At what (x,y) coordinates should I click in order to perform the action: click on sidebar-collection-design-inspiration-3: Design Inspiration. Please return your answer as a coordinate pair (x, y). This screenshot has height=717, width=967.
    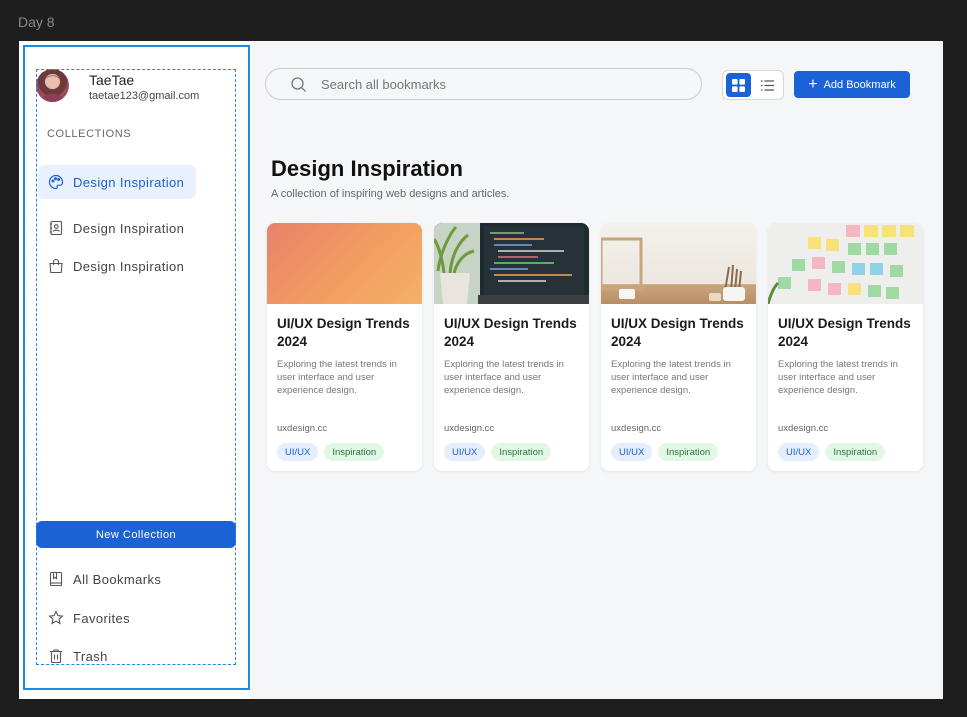
    Looking at the image, I should click on (111, 266).